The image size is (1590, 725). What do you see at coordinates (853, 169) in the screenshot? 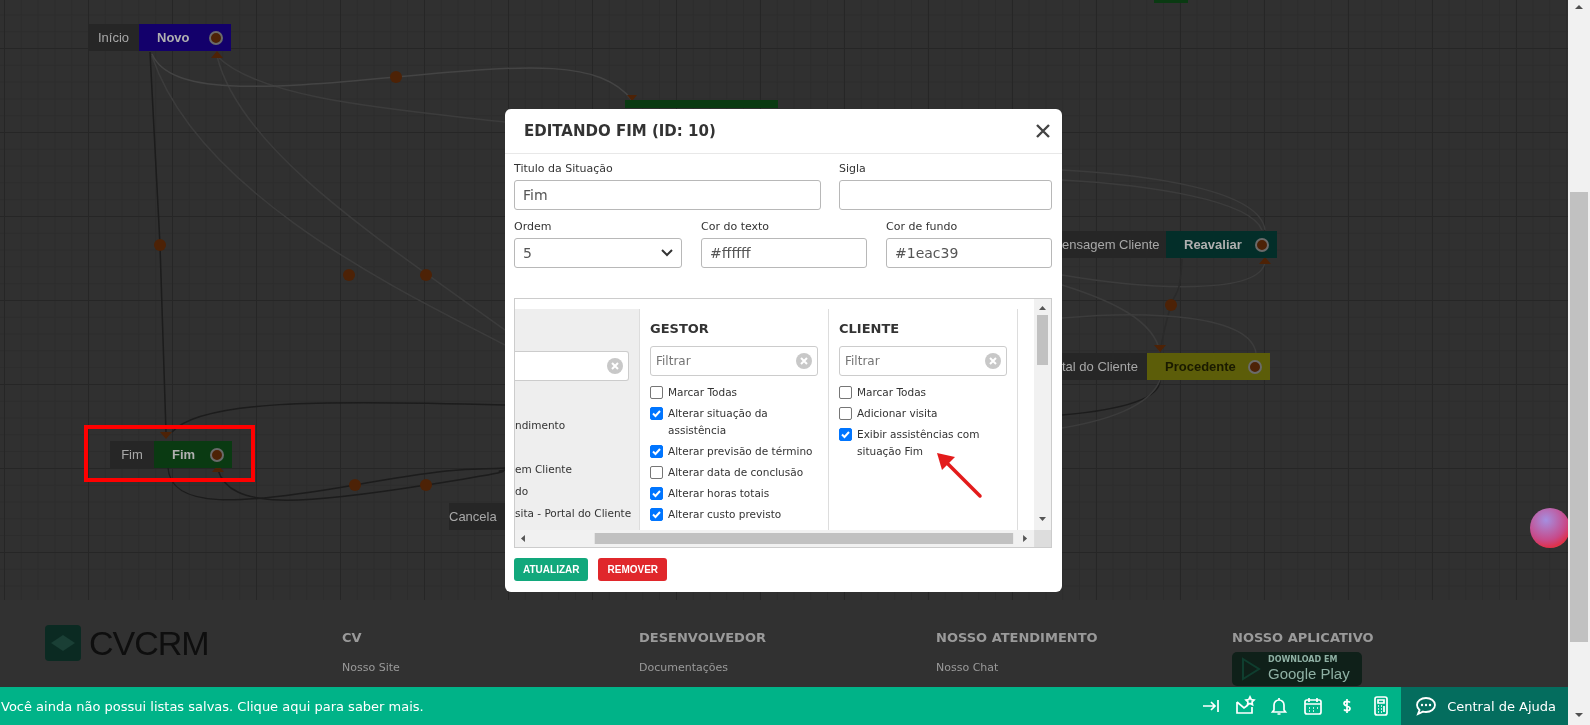
I see `field-label: Sigla` at bounding box center [853, 169].